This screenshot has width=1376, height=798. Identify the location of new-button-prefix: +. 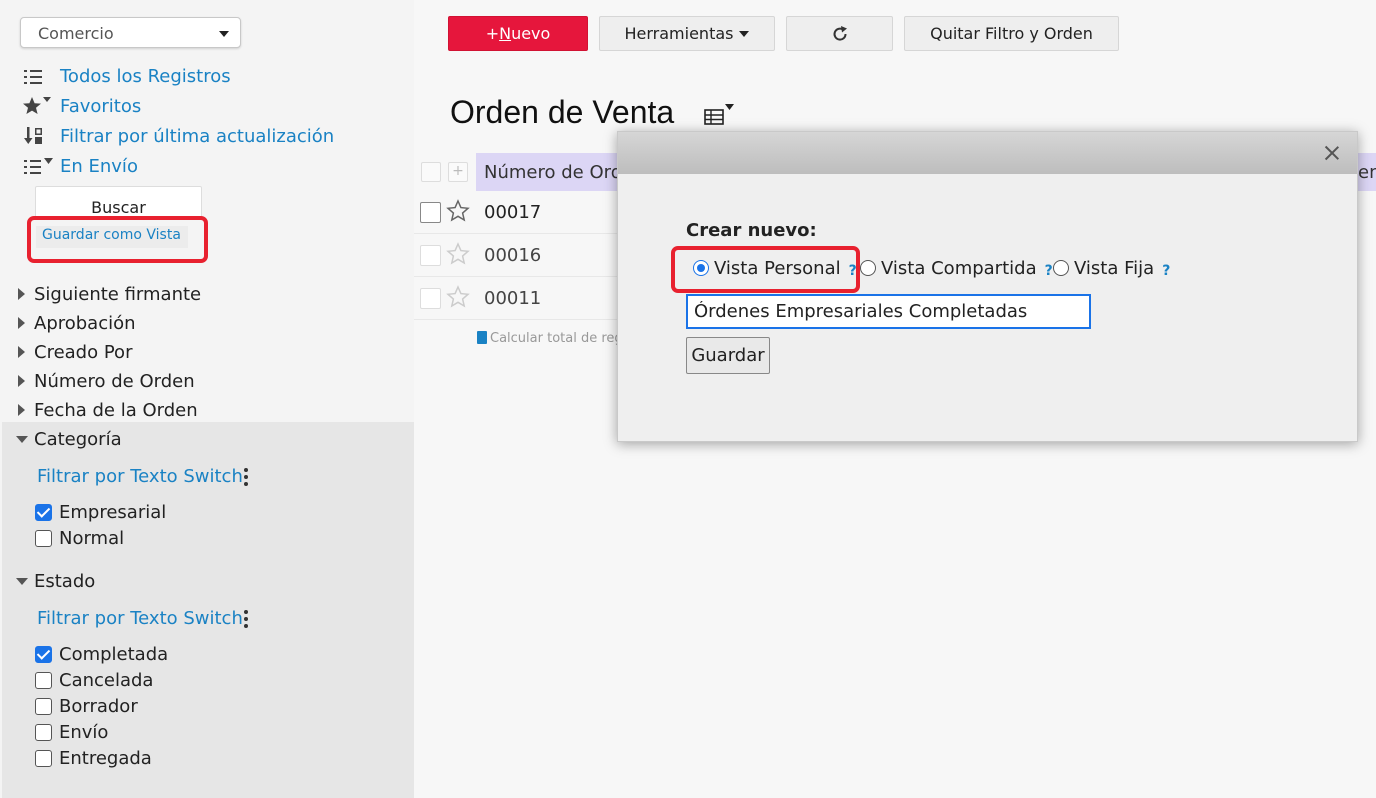
(492, 33).